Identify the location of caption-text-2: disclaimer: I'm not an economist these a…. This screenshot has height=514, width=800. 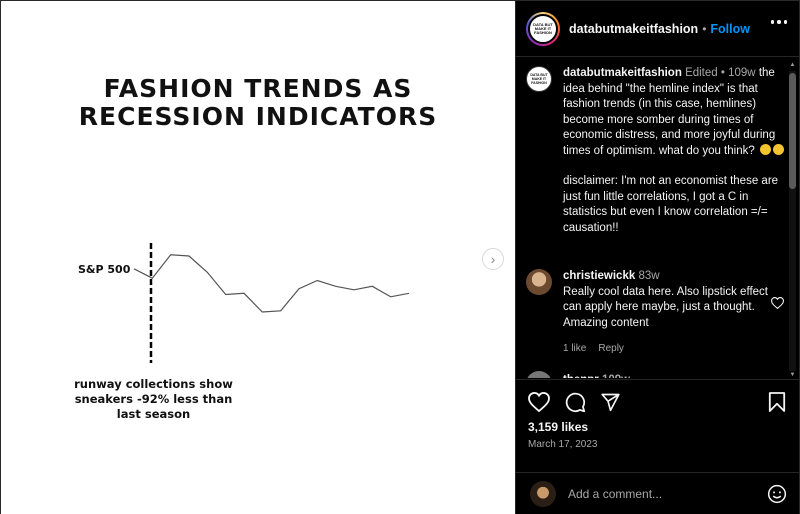
(671, 204).